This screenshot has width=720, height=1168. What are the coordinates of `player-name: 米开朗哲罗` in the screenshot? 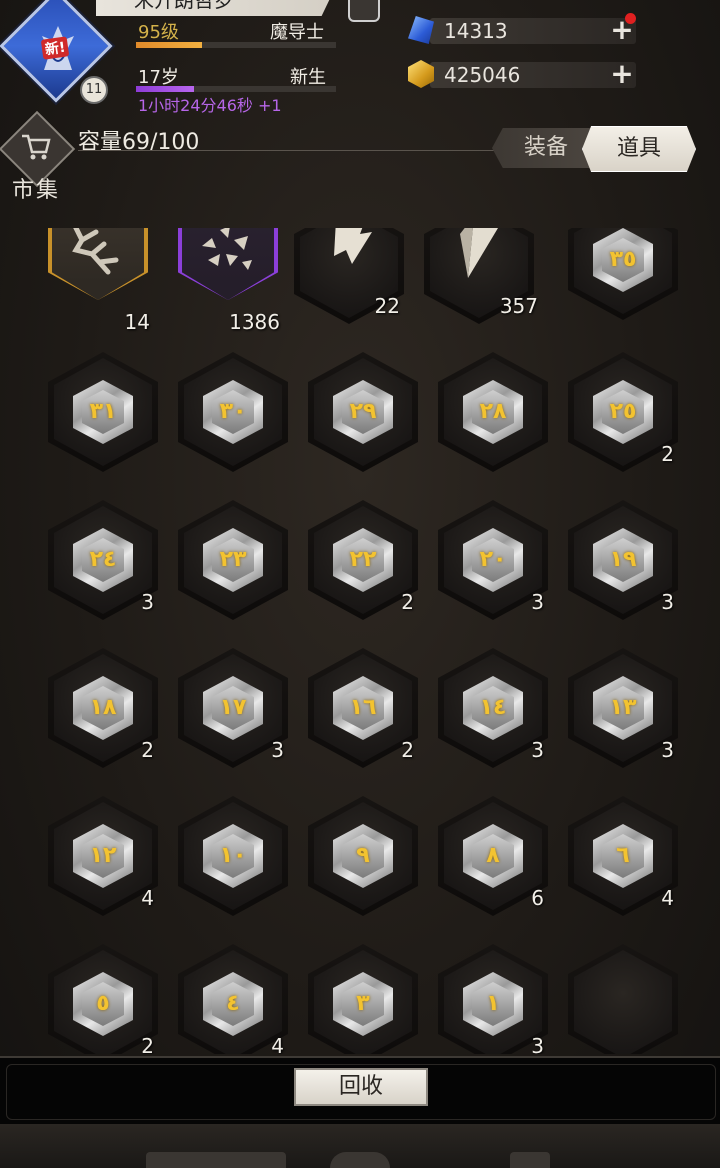 It's located at (216, 8).